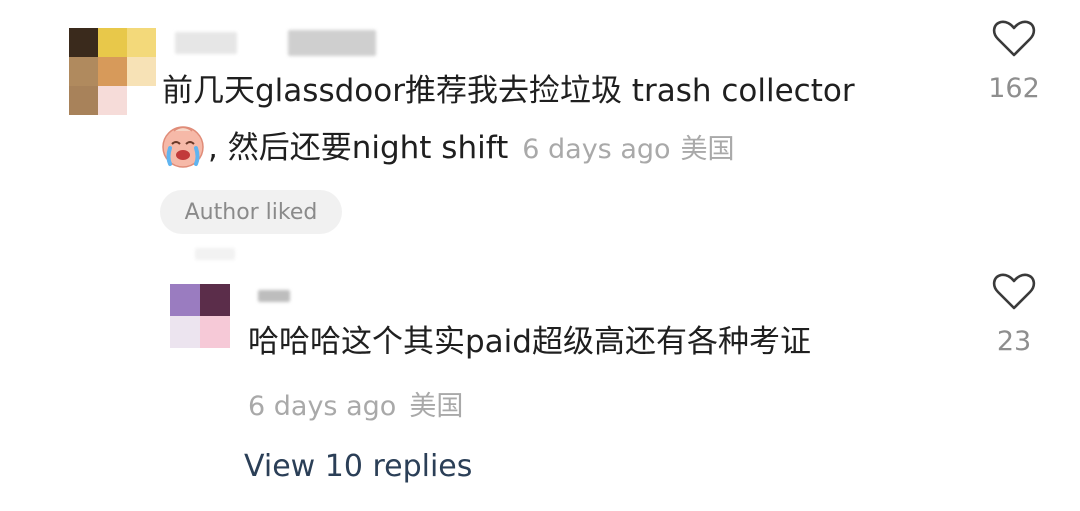 This screenshot has width=1080, height=511. Describe the element at coordinates (358, 466) in the screenshot. I see `view-replies-link: View 10 replies` at that location.